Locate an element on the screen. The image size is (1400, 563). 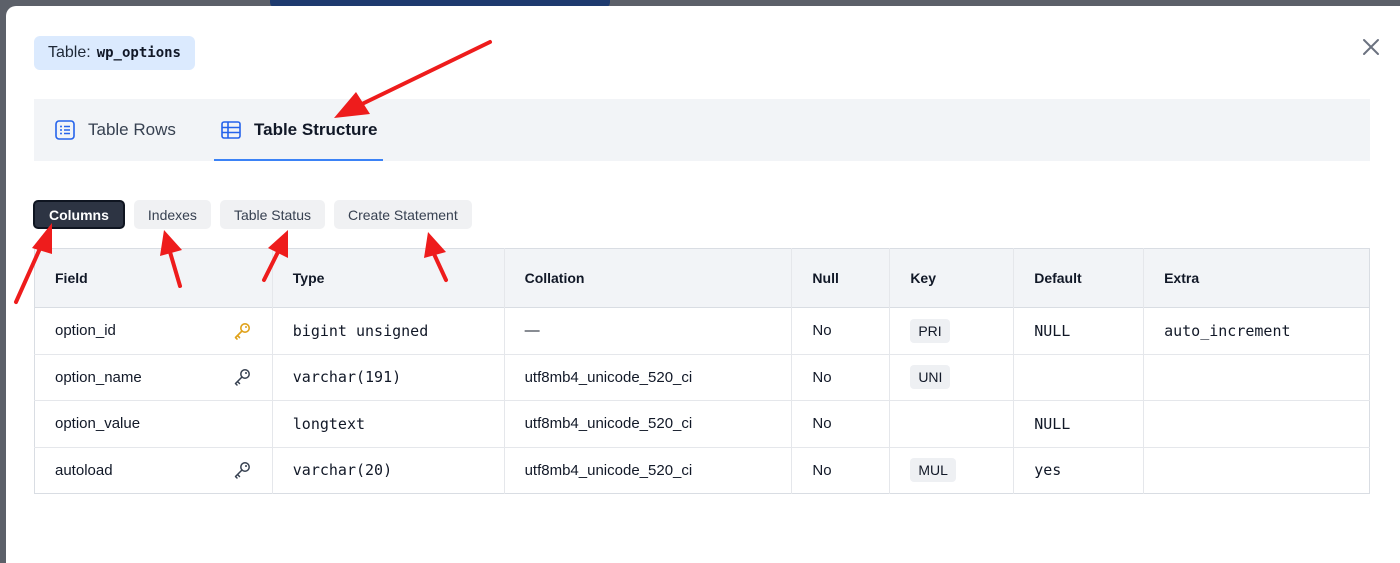
cell-key: MUL is located at coordinates (952, 470).